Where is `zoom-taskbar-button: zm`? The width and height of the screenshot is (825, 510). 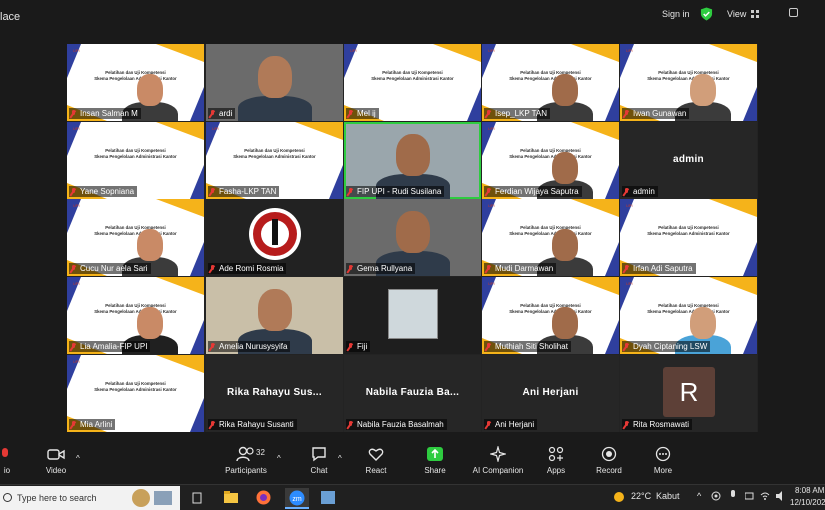 zoom-taskbar-button: zm is located at coordinates (297, 498).